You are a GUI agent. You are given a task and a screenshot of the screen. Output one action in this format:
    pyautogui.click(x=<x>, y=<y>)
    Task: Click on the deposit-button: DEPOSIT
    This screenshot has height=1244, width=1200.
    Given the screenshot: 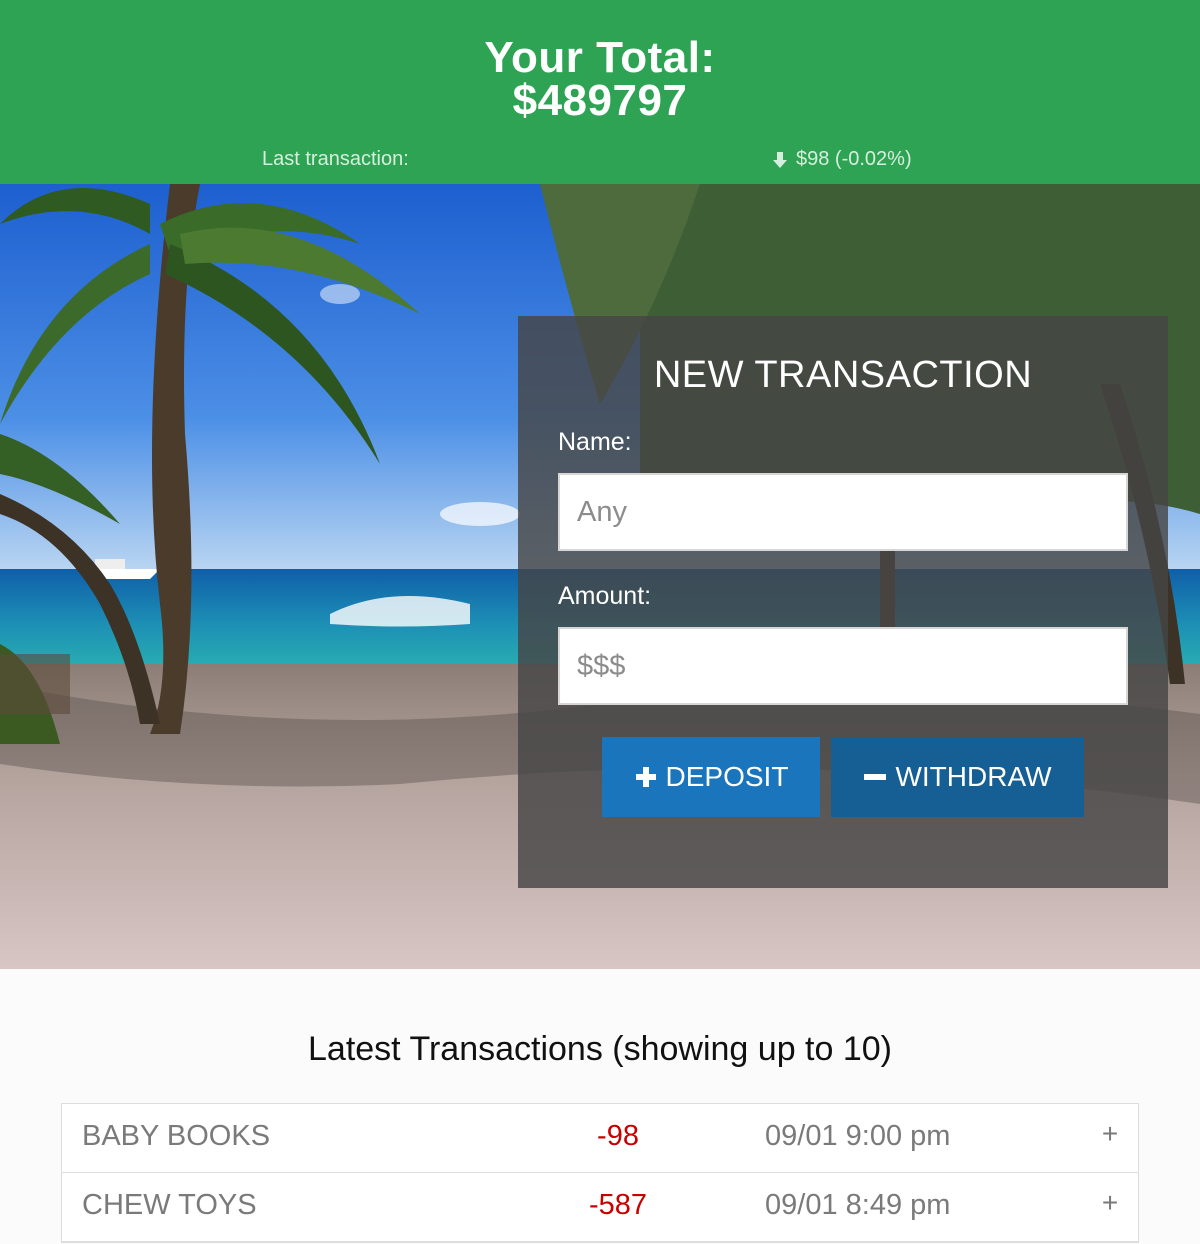 What is the action you would take?
    pyautogui.click(x=711, y=777)
    